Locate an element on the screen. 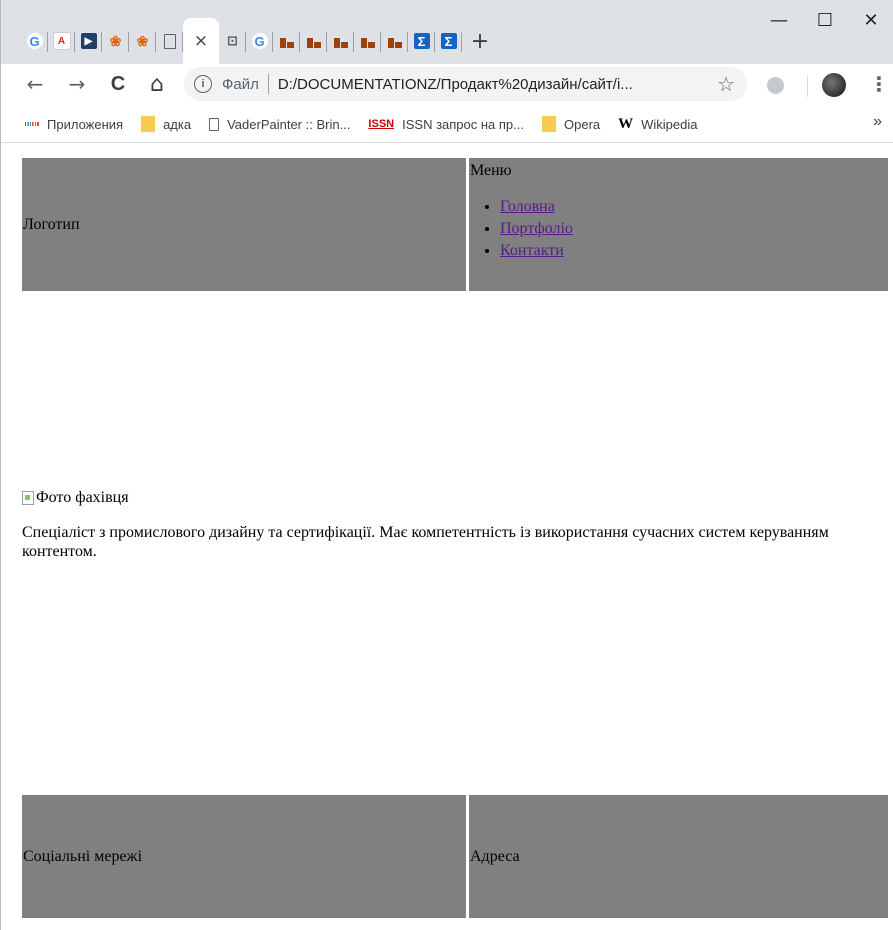 This screenshot has height=930, width=893. menu-item: Головна is located at coordinates (694, 207).